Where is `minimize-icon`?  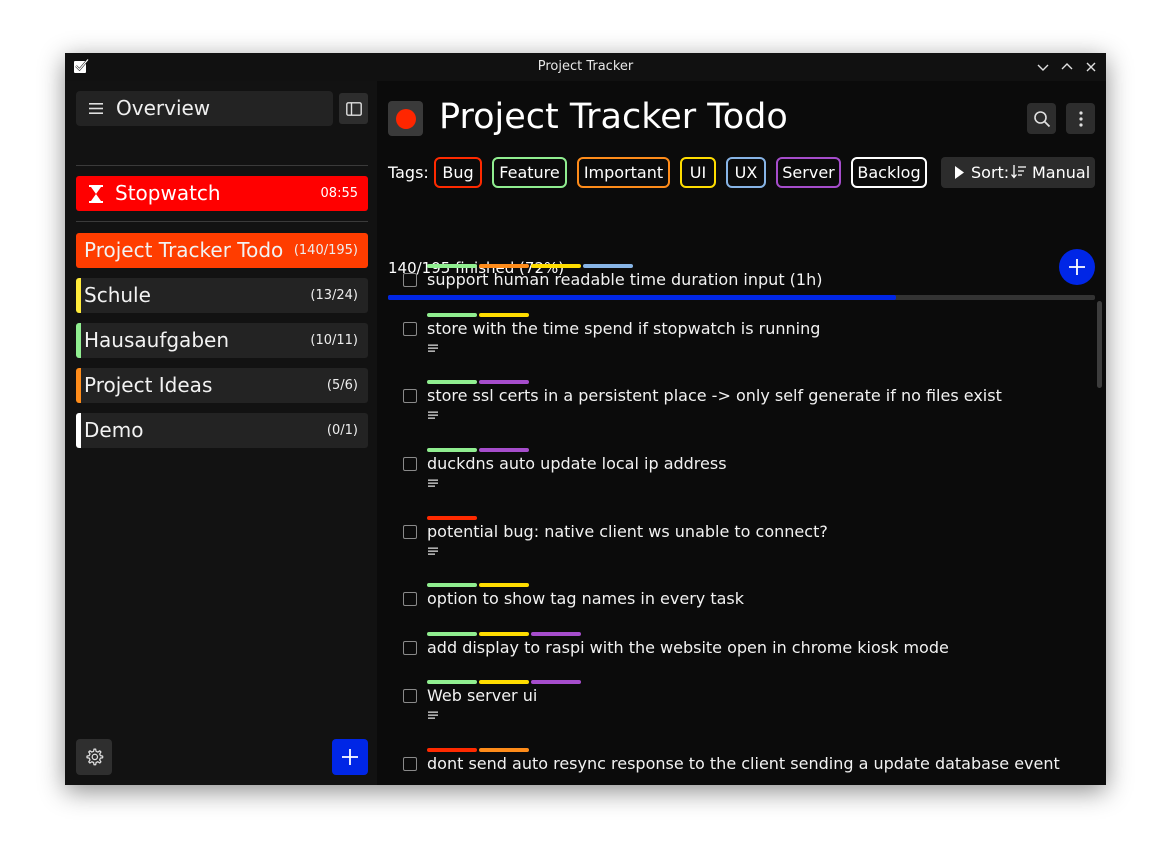
minimize-icon is located at coordinates (1043, 67).